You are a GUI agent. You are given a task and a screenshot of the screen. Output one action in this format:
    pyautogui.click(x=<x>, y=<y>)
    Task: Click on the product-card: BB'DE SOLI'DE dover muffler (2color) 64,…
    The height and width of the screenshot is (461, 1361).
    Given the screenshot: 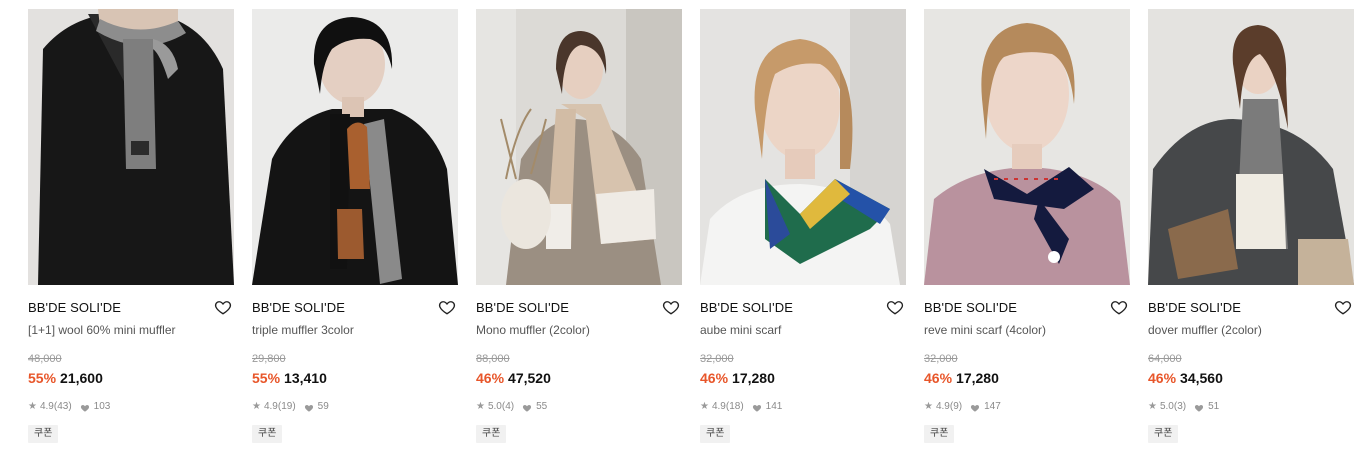 What is the action you would take?
    pyautogui.click(x=1251, y=226)
    